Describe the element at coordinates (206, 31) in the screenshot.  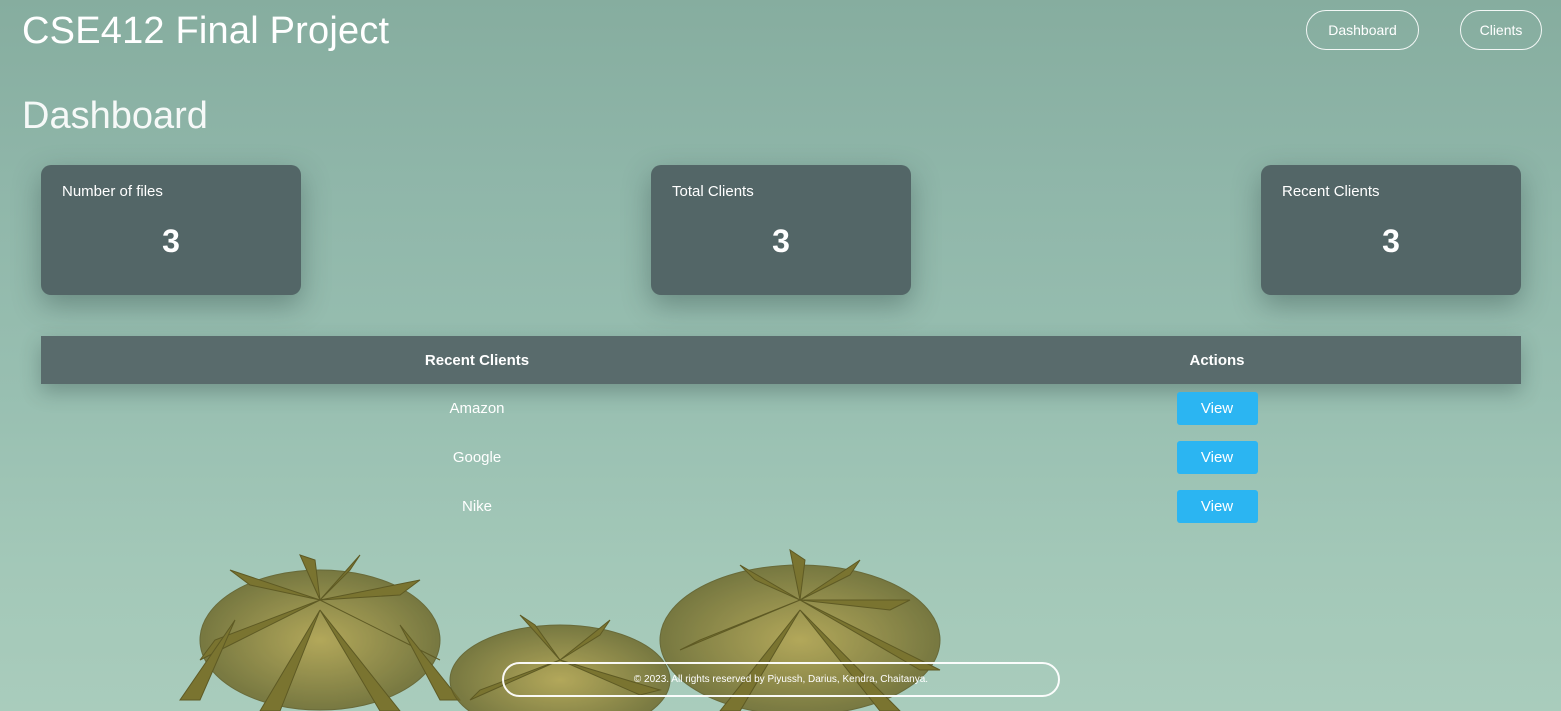
I see `site-title: CSE412 Final Project` at that location.